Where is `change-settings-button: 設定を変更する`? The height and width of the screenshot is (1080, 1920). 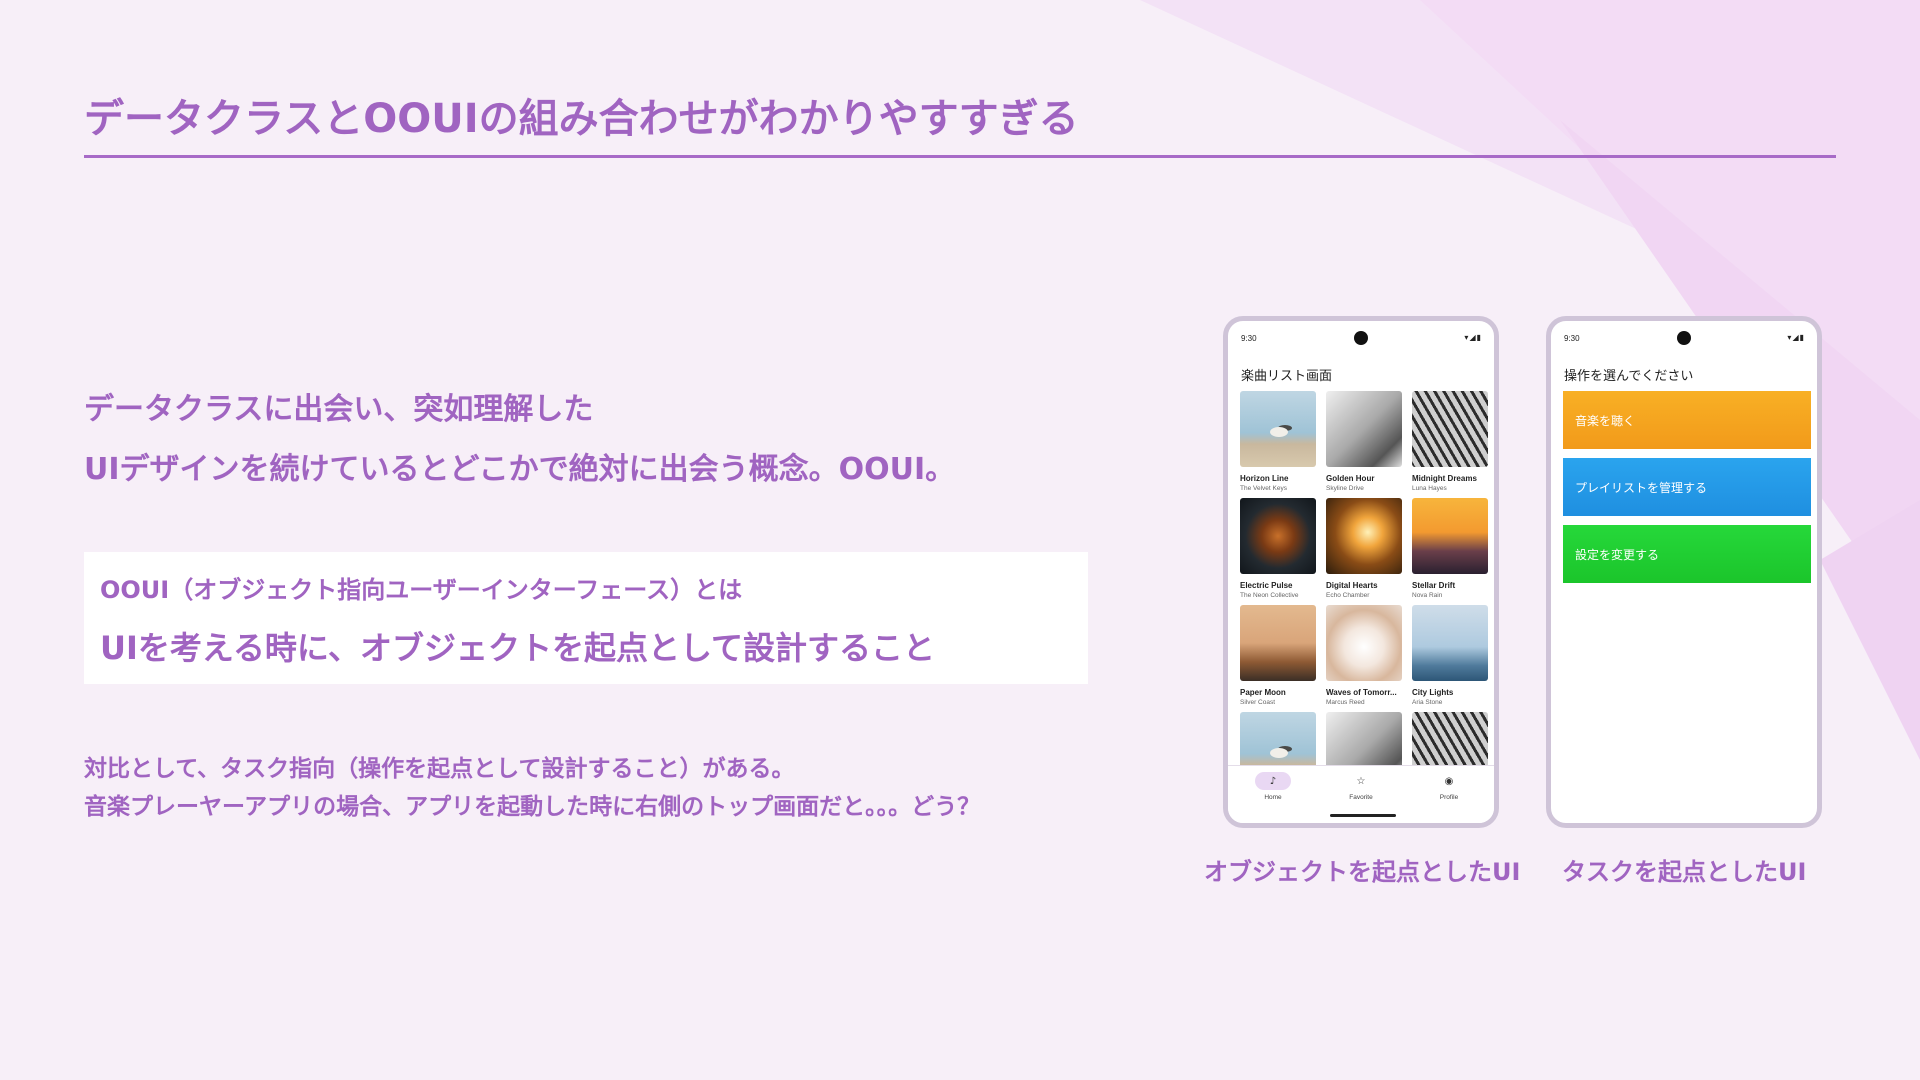
change-settings-button: 設定を変更する is located at coordinates (1687, 554).